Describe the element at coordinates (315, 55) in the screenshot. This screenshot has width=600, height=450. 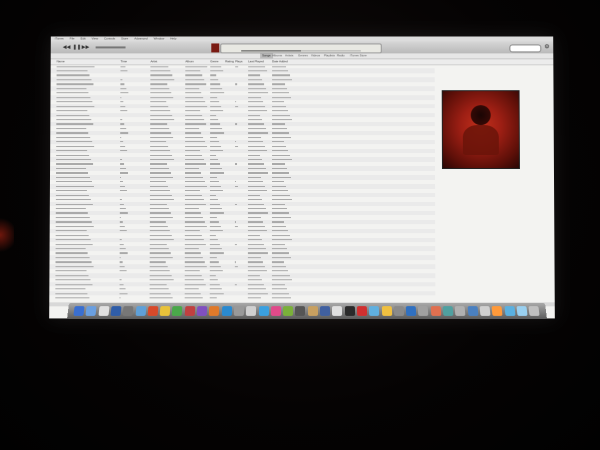
I see `tab: Videos` at that location.